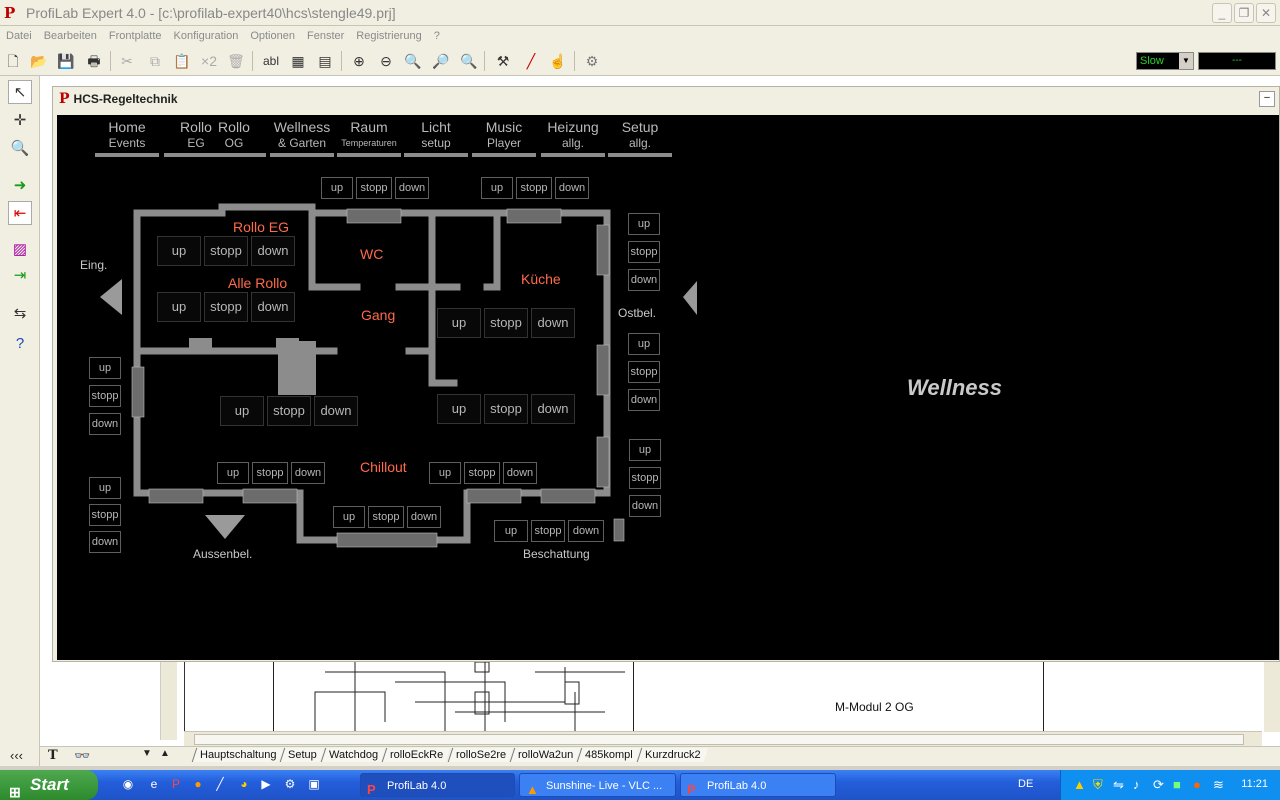  I want to click on player-icon: ▶, so click(266, 784).